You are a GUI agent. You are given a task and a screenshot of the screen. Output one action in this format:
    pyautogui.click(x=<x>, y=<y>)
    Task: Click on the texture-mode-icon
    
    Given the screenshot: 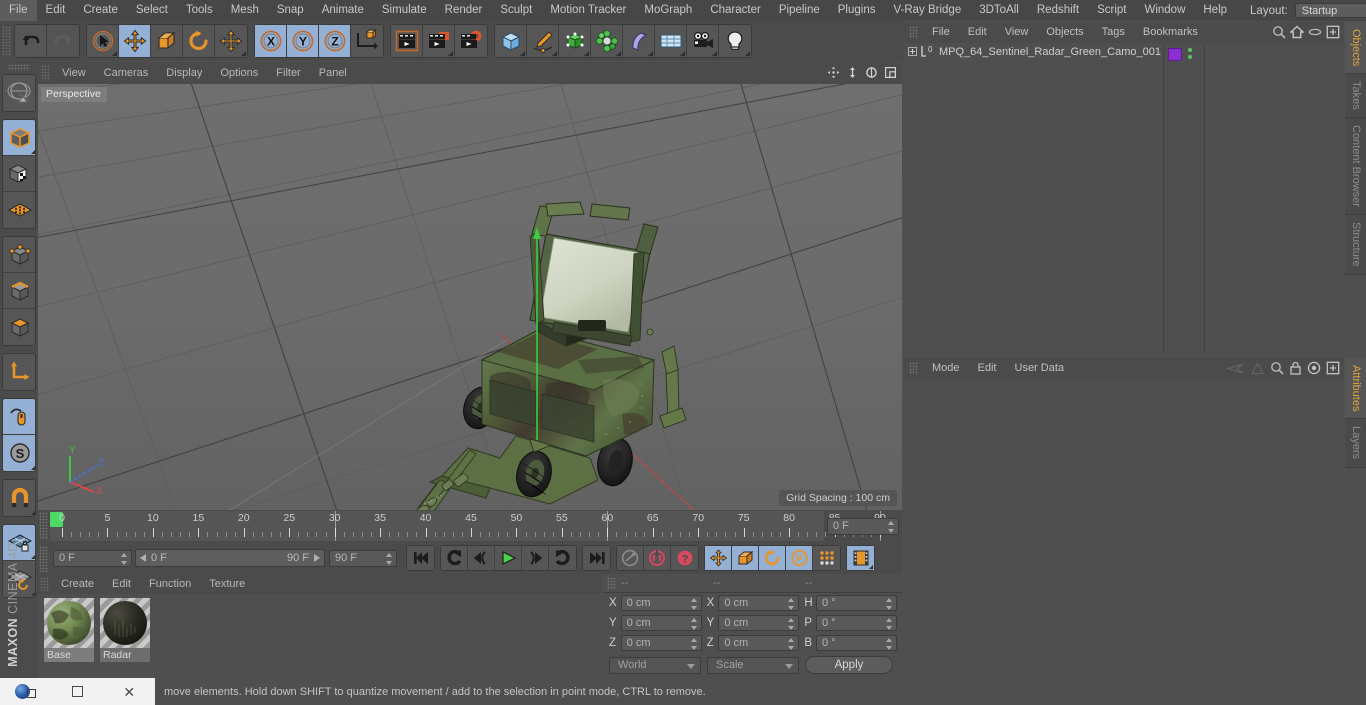 What is the action you would take?
    pyautogui.click(x=19, y=174)
    